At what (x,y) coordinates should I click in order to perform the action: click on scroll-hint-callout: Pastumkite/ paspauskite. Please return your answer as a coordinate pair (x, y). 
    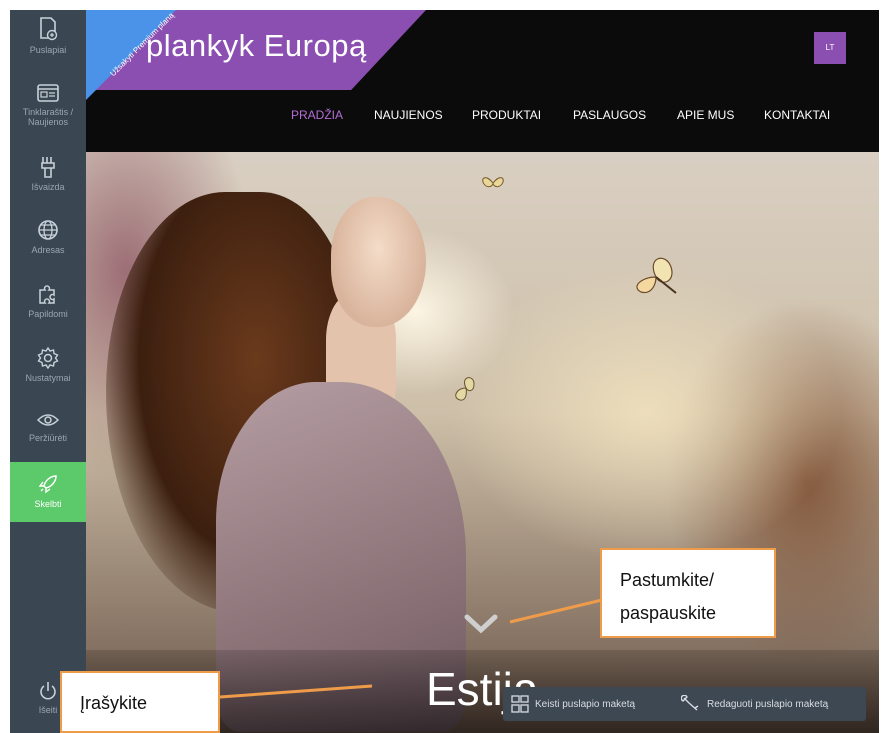
    Looking at the image, I should click on (688, 593).